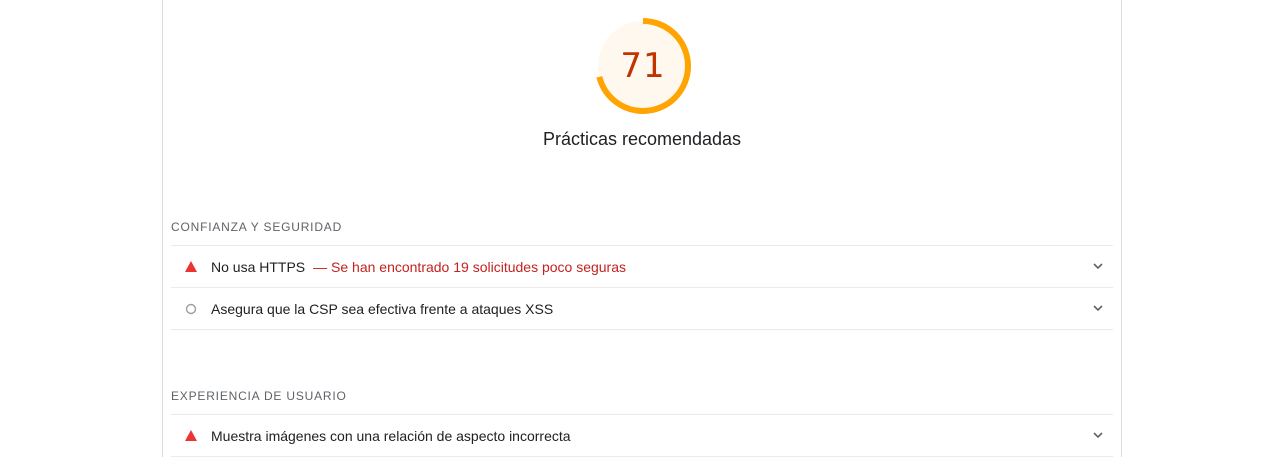  I want to click on informative-circle-icon, so click(191, 308).